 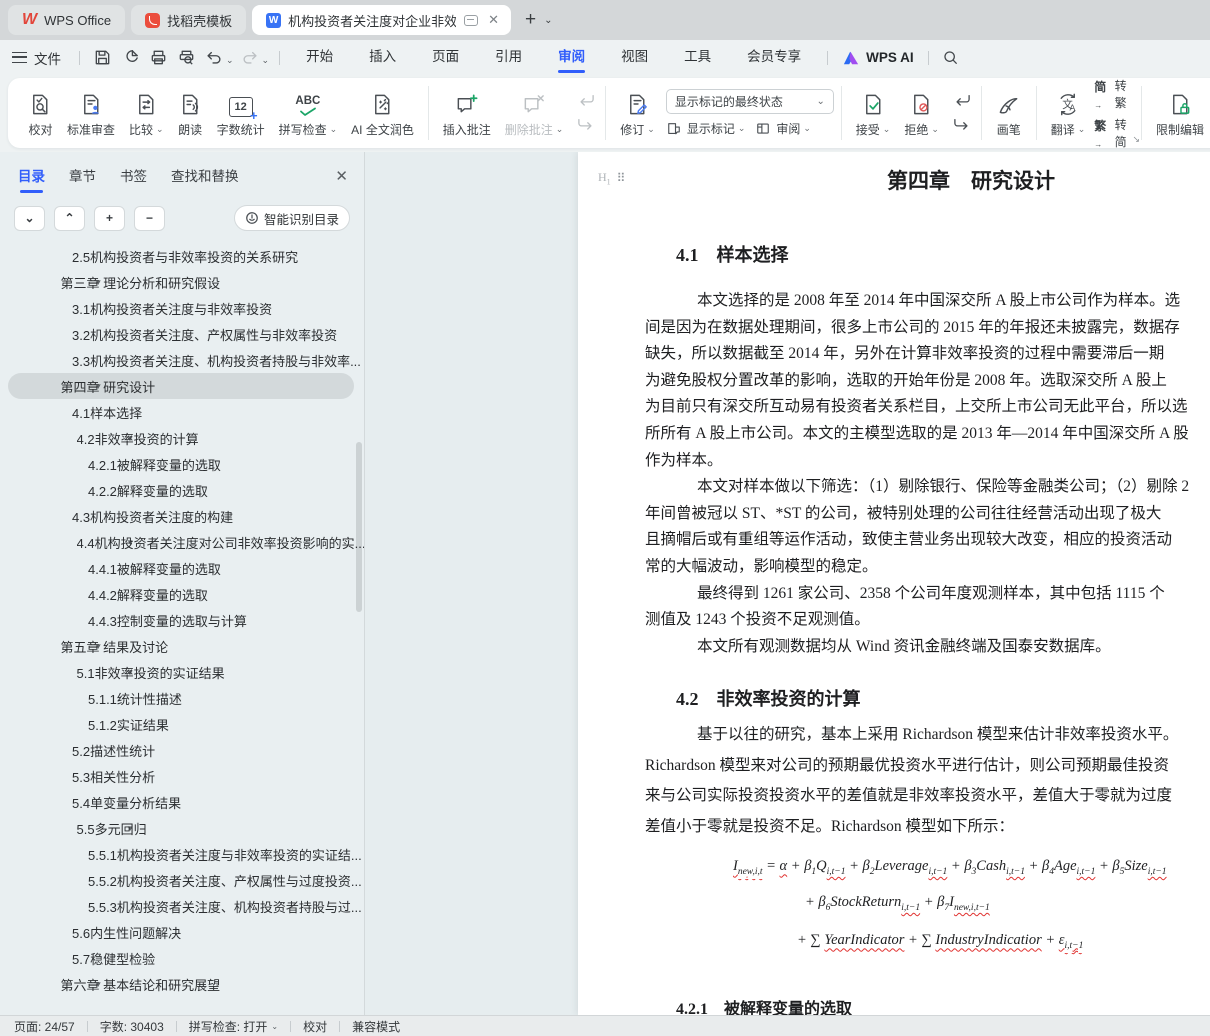 I want to click on pen-annotate-button: 画笔, so click(x=1009, y=113).